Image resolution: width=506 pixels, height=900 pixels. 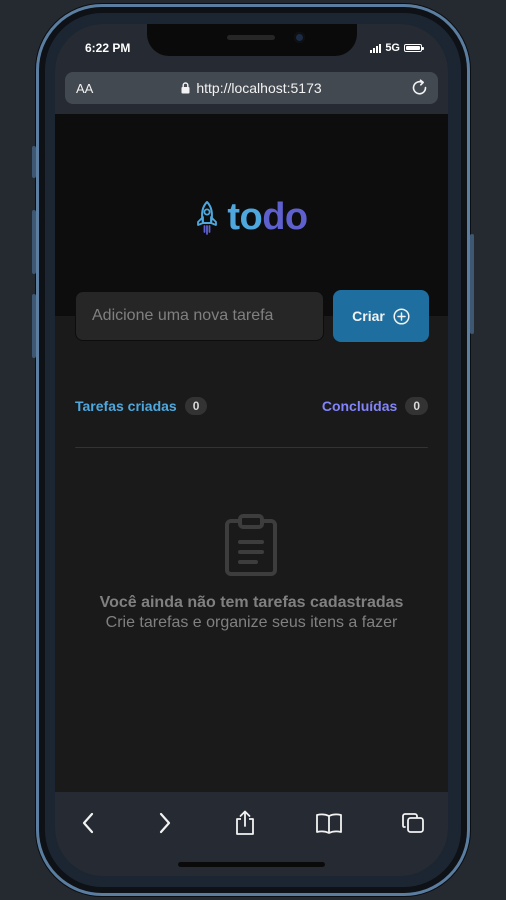 I want to click on created-label: Tarefas criadas, so click(x=126, y=406).